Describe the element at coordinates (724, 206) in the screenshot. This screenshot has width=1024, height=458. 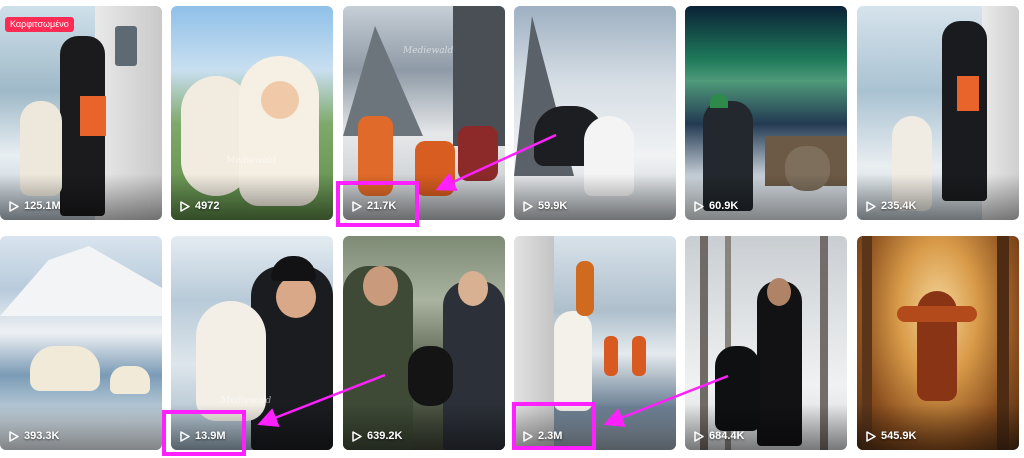
I see `view-count-text: 60.9K` at that location.